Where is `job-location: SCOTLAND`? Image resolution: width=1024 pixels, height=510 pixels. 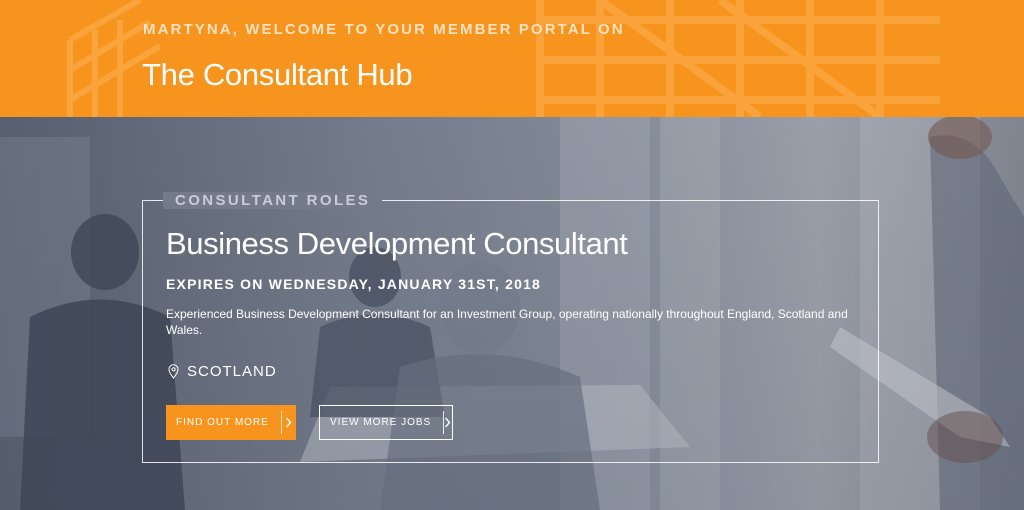
job-location: SCOTLAND is located at coordinates (222, 371).